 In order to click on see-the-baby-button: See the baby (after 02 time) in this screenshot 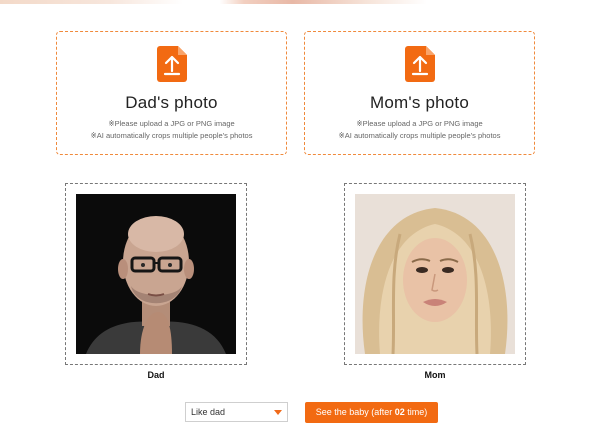, I will do `click(371, 412)`.